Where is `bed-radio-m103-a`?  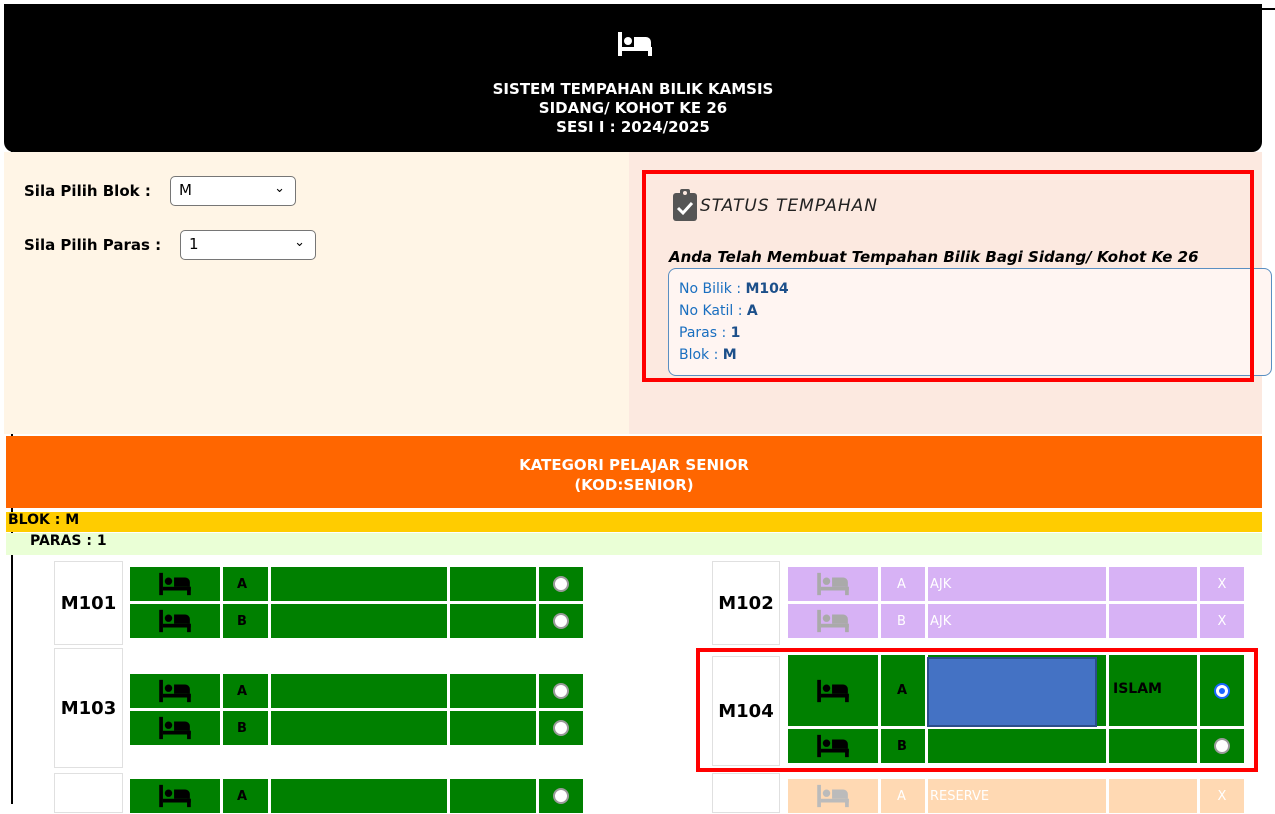 bed-radio-m103-a is located at coordinates (561, 691).